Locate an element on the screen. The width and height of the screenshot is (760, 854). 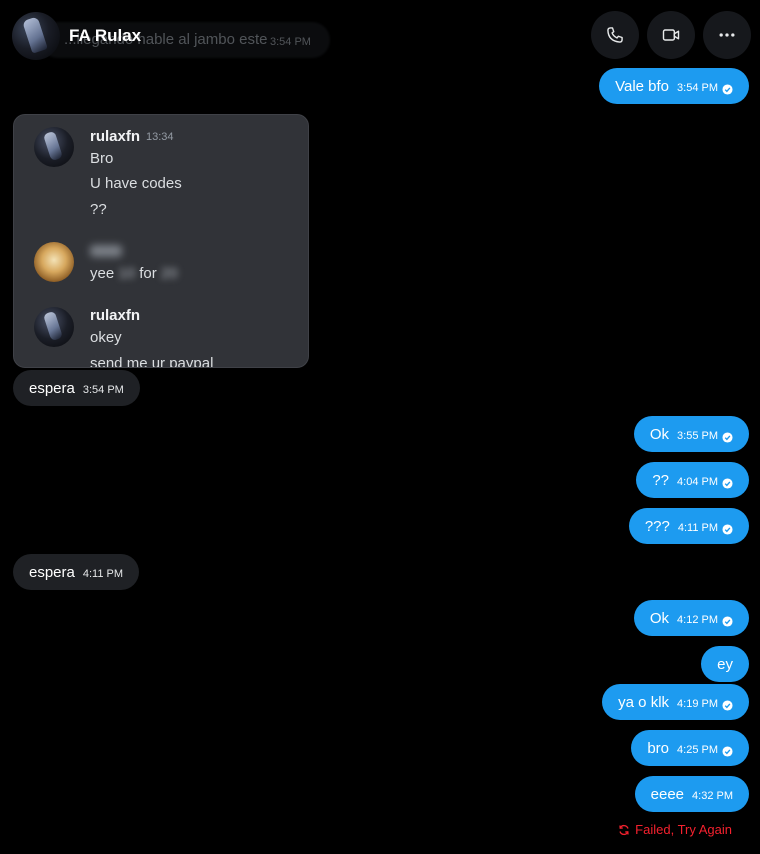
message-time: 4:25 PM is located at coordinates (697, 750).